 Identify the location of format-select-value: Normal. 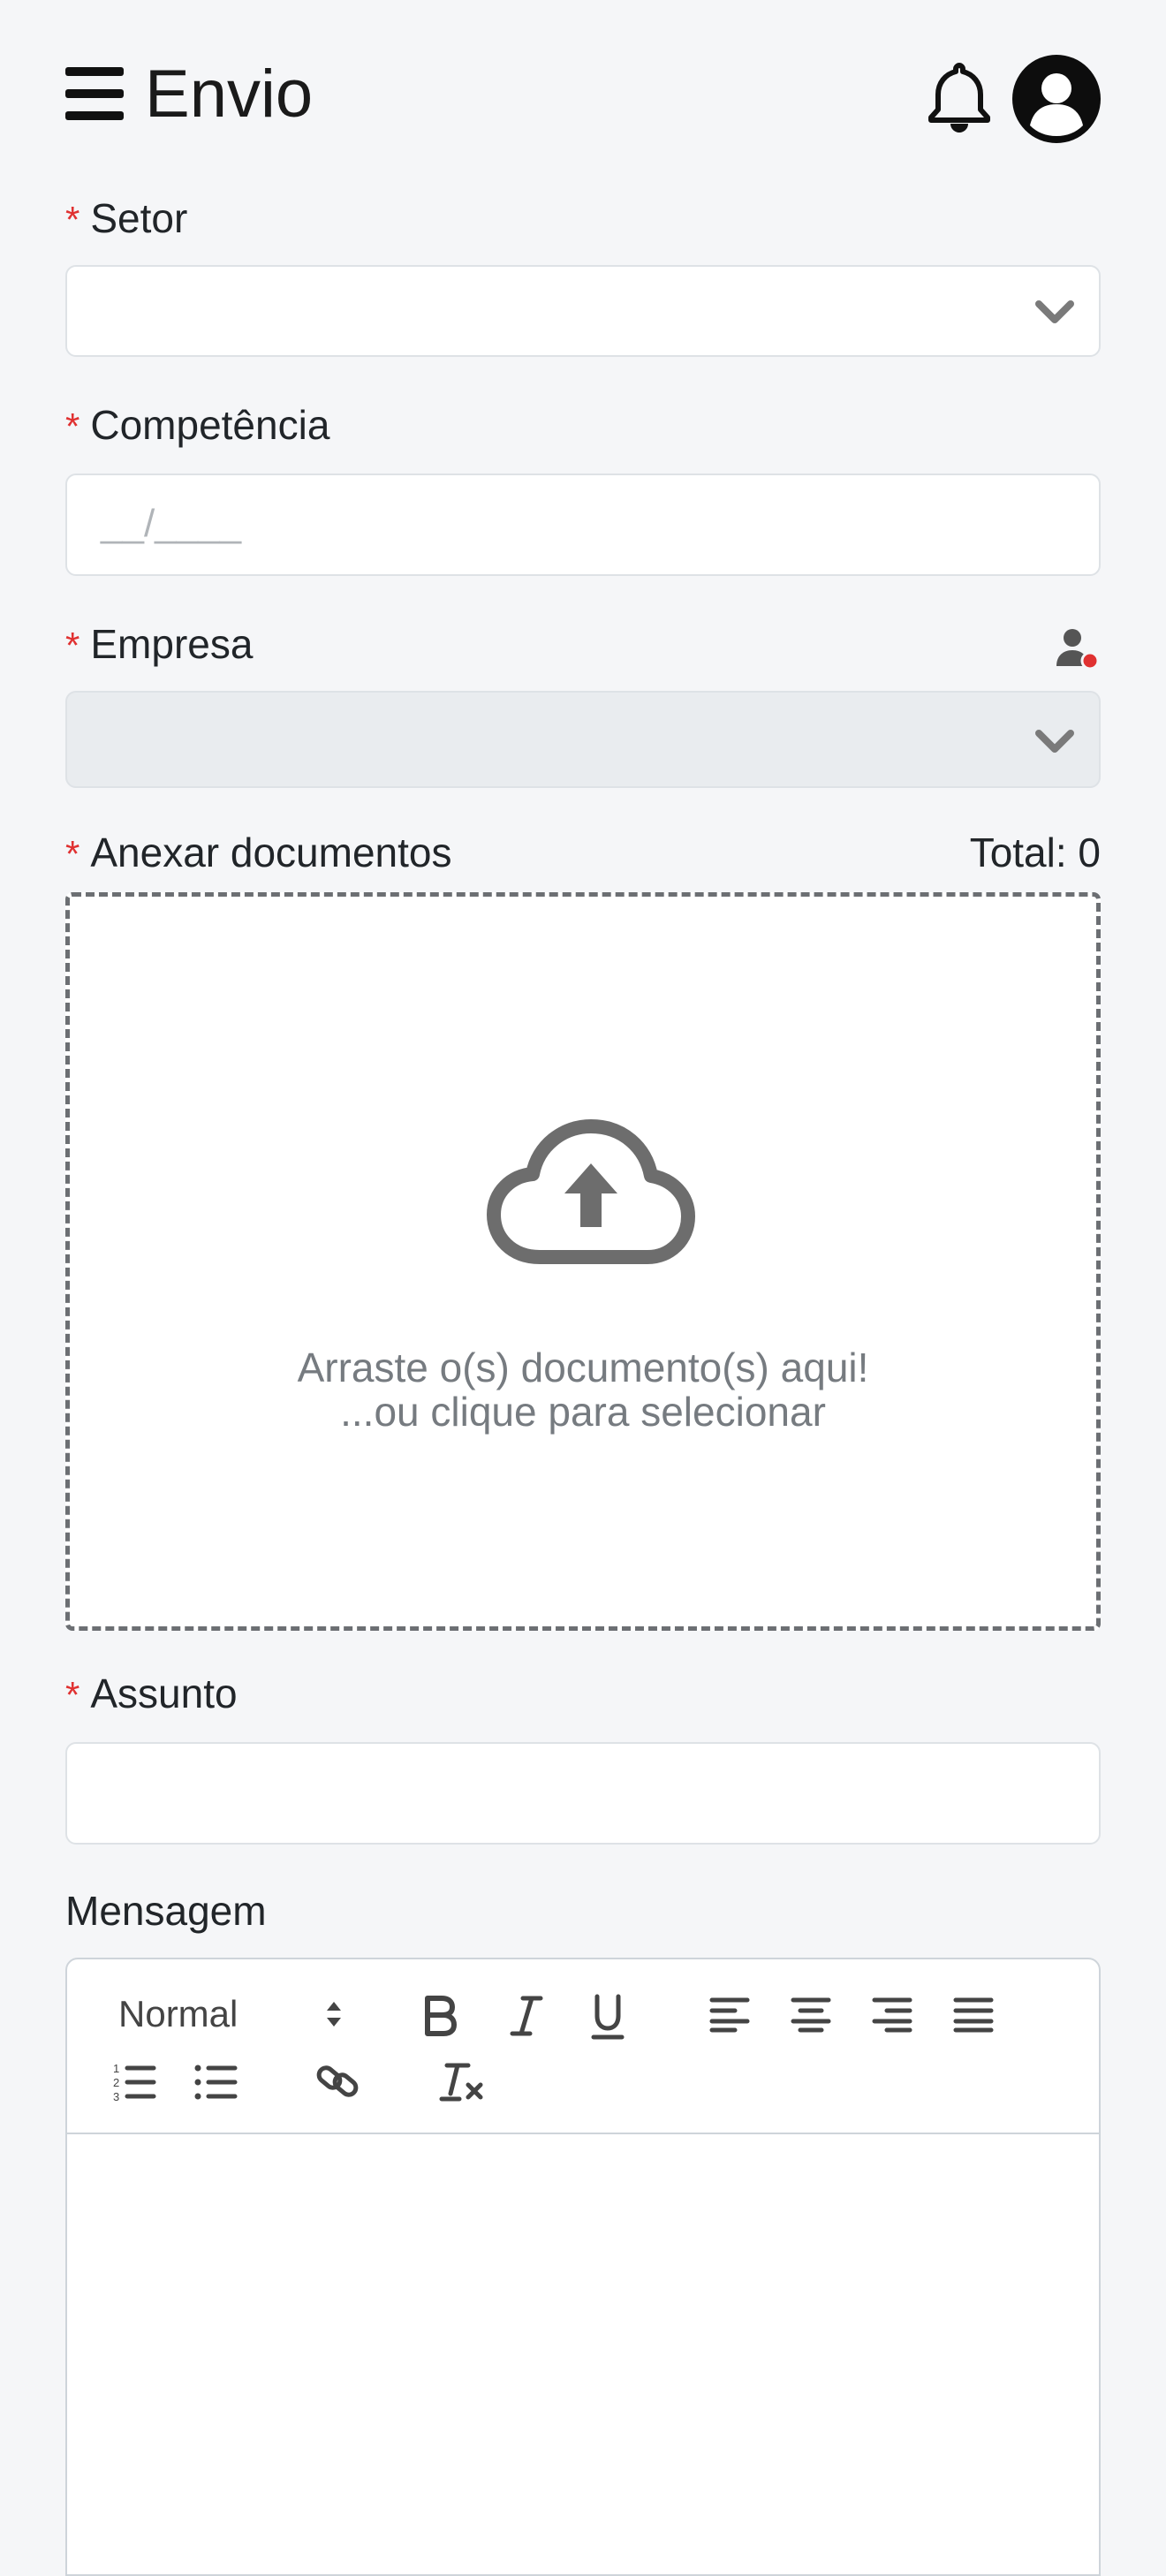
(178, 2013).